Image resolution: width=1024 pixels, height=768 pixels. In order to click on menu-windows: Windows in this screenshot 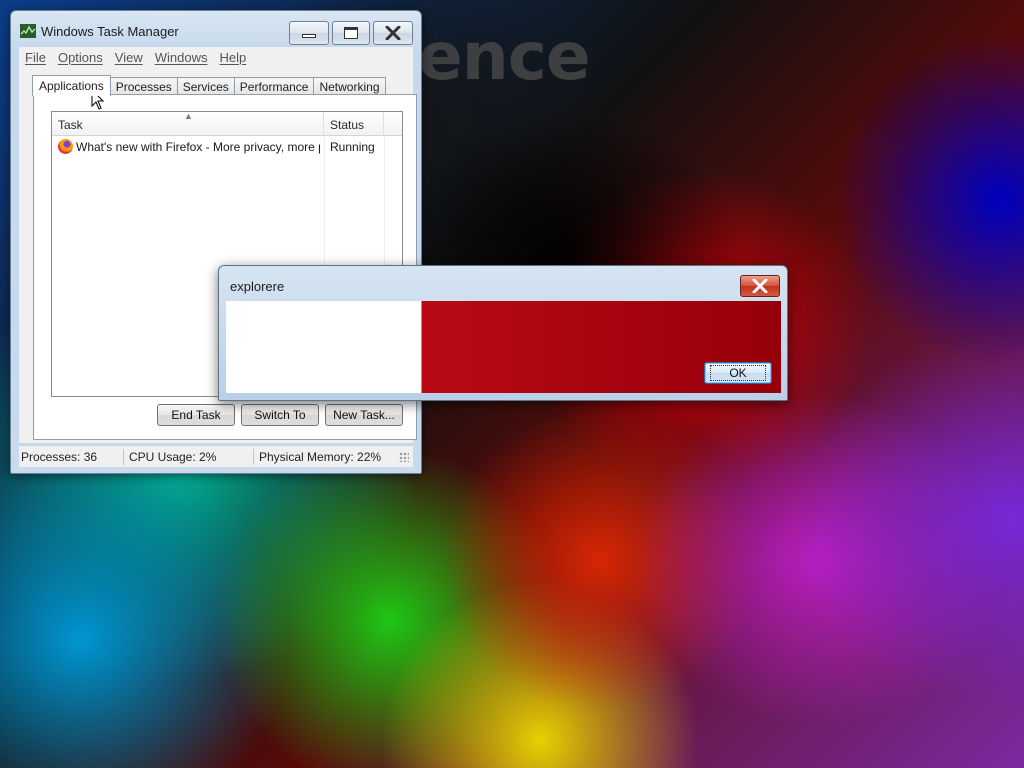, I will do `click(181, 57)`.